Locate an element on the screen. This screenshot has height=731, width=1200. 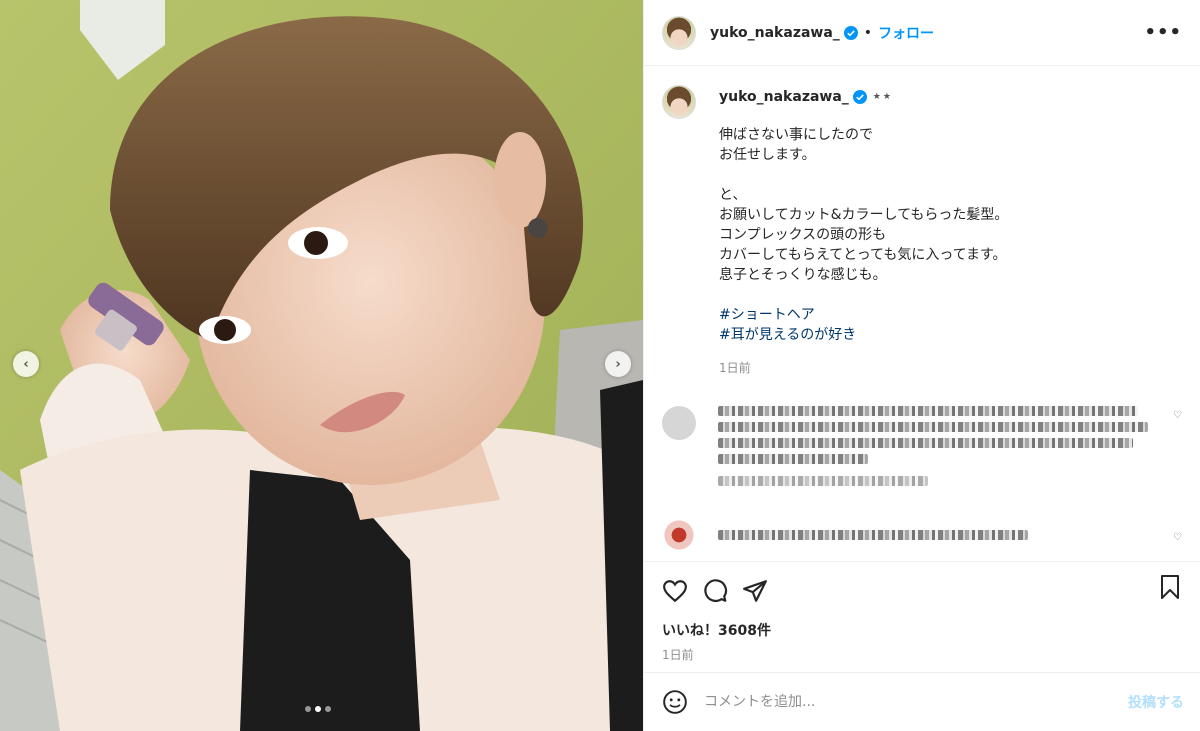
post-date: 1日前 is located at coordinates (678, 655).